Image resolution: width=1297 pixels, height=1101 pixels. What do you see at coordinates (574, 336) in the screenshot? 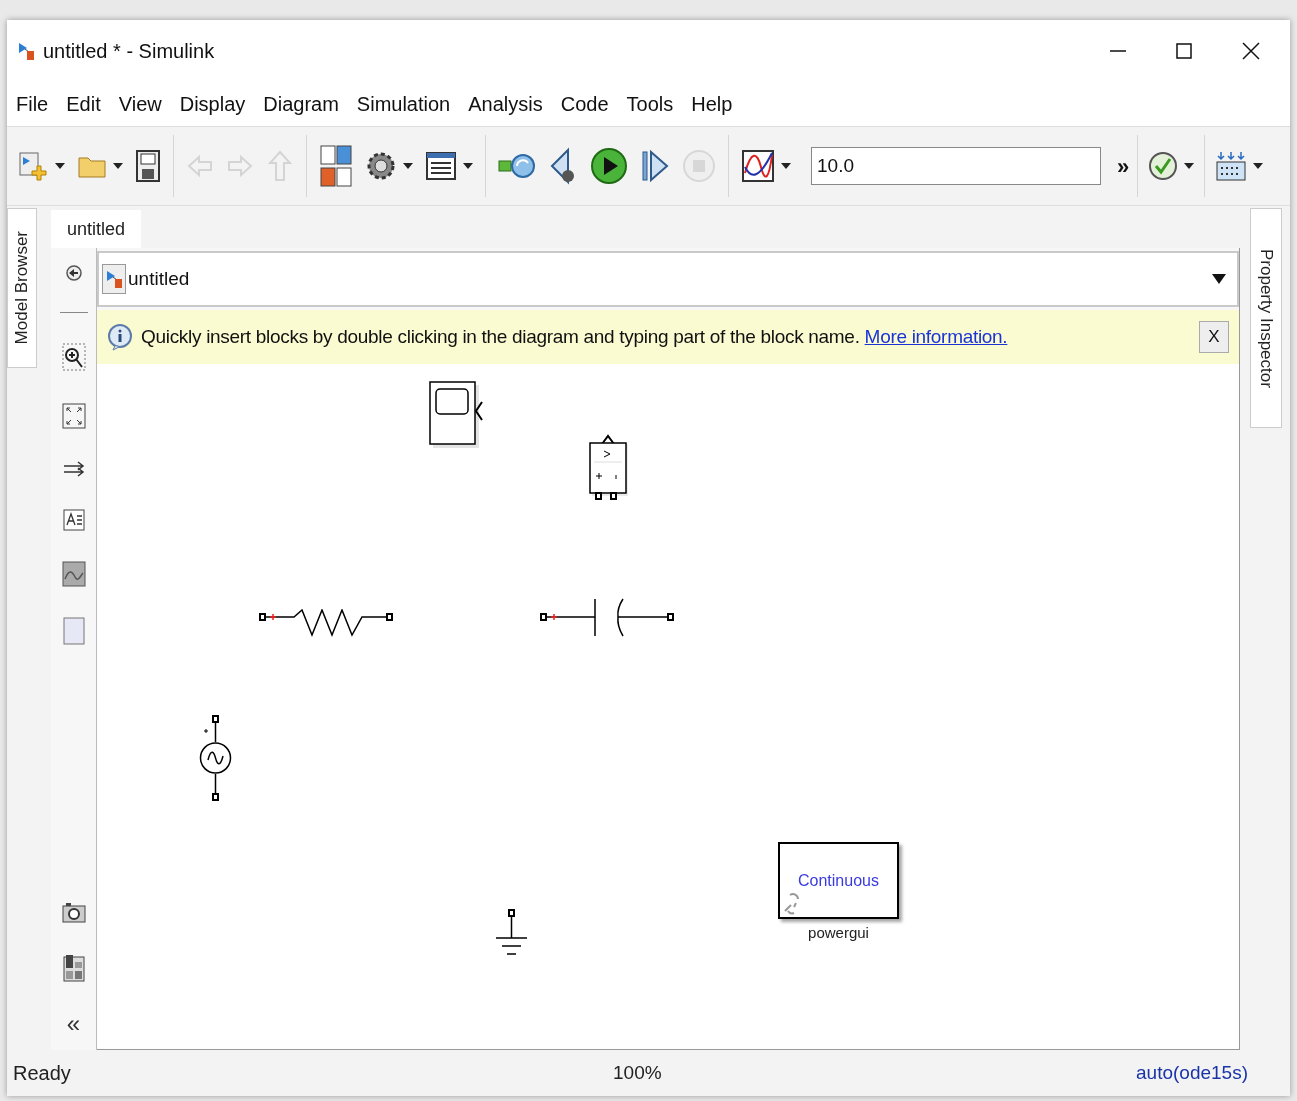
I see `info-message: Quickly insert blocks by double clicking in the diagram and typing part of the block name. More information.` at bounding box center [574, 336].